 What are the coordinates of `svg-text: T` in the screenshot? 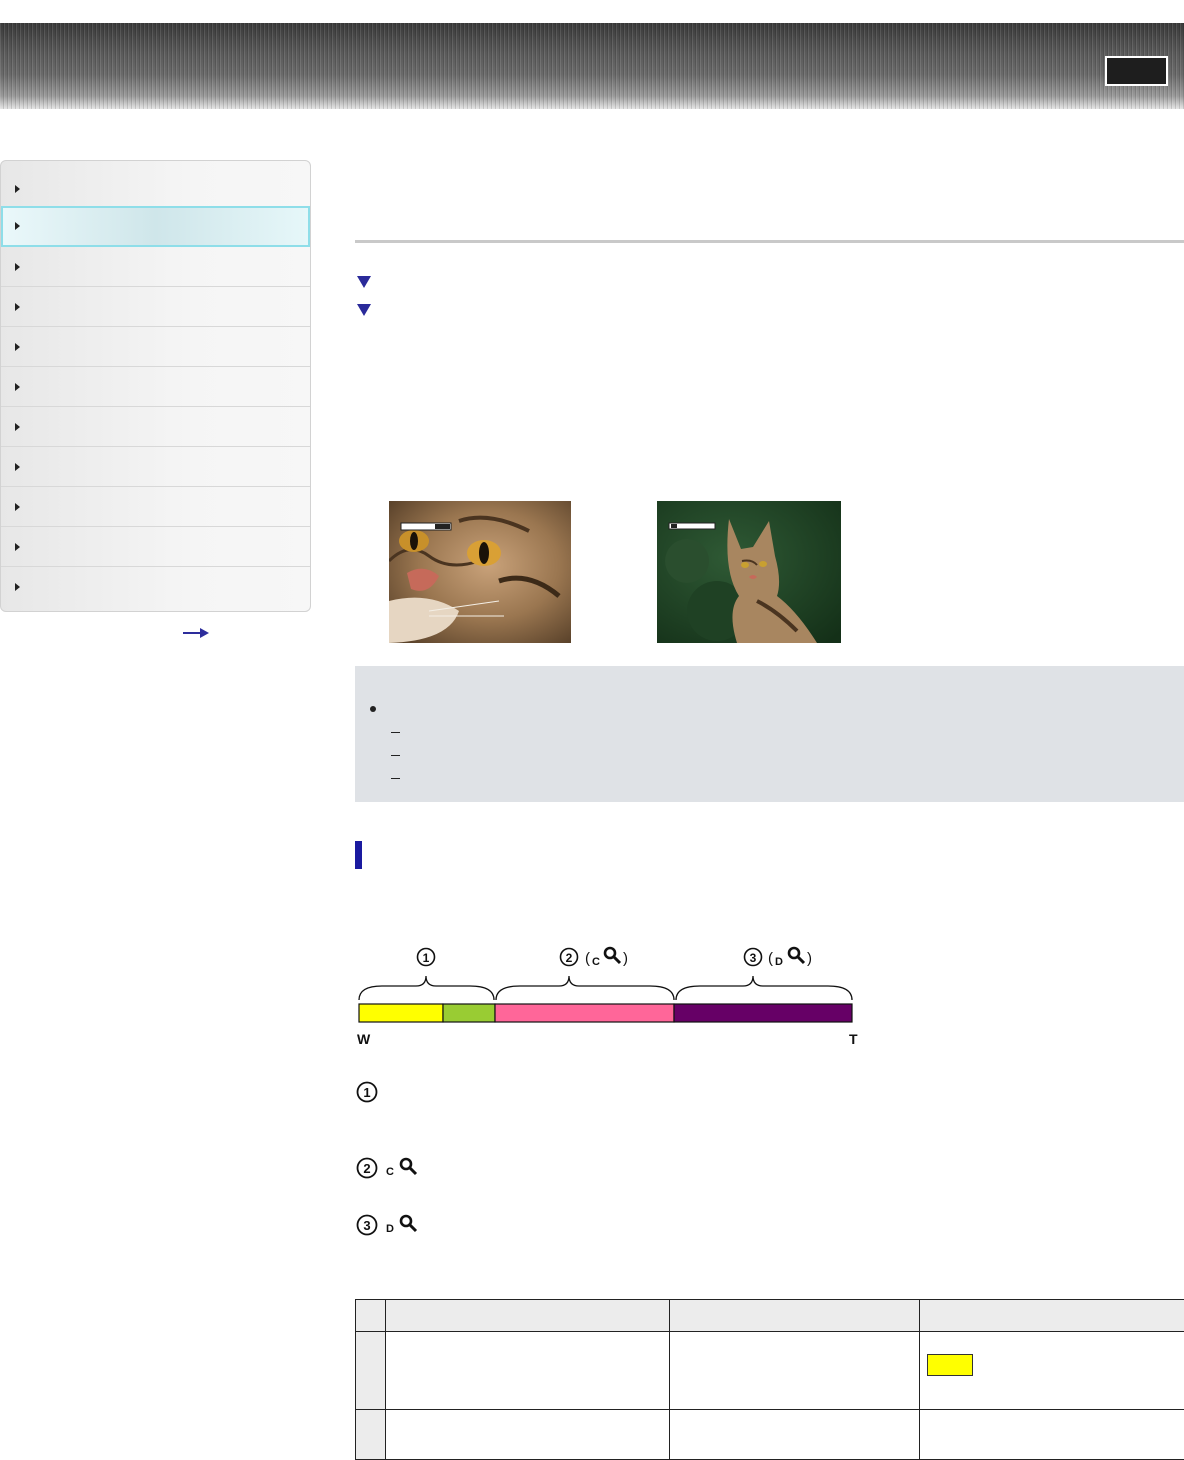 It's located at (853, 1039).